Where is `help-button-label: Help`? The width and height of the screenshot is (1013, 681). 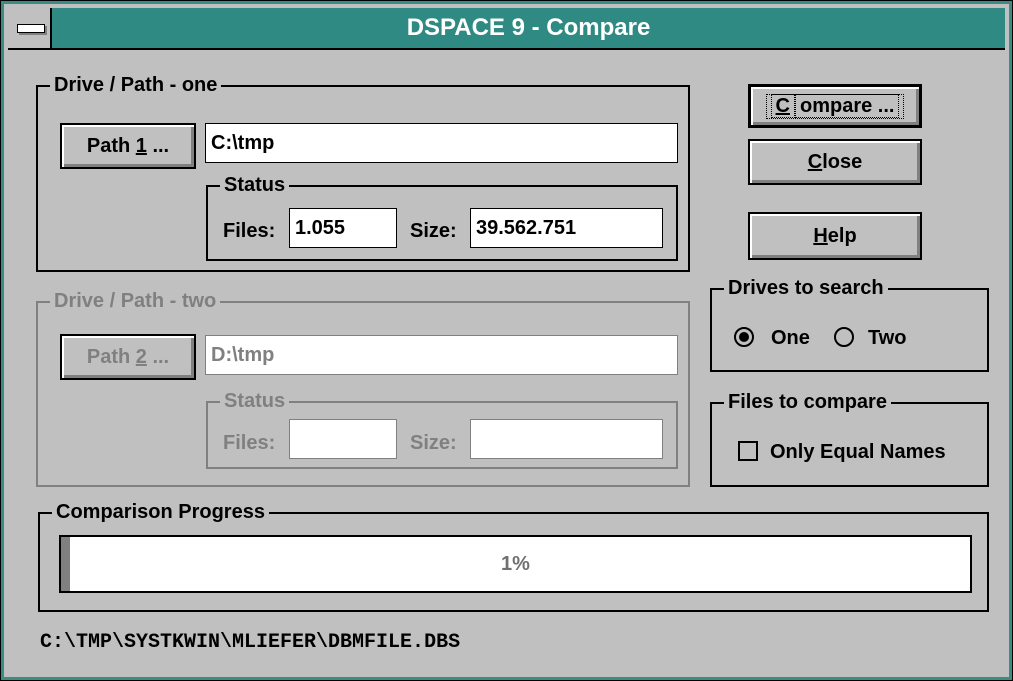
help-button-label: Help is located at coordinates (835, 235).